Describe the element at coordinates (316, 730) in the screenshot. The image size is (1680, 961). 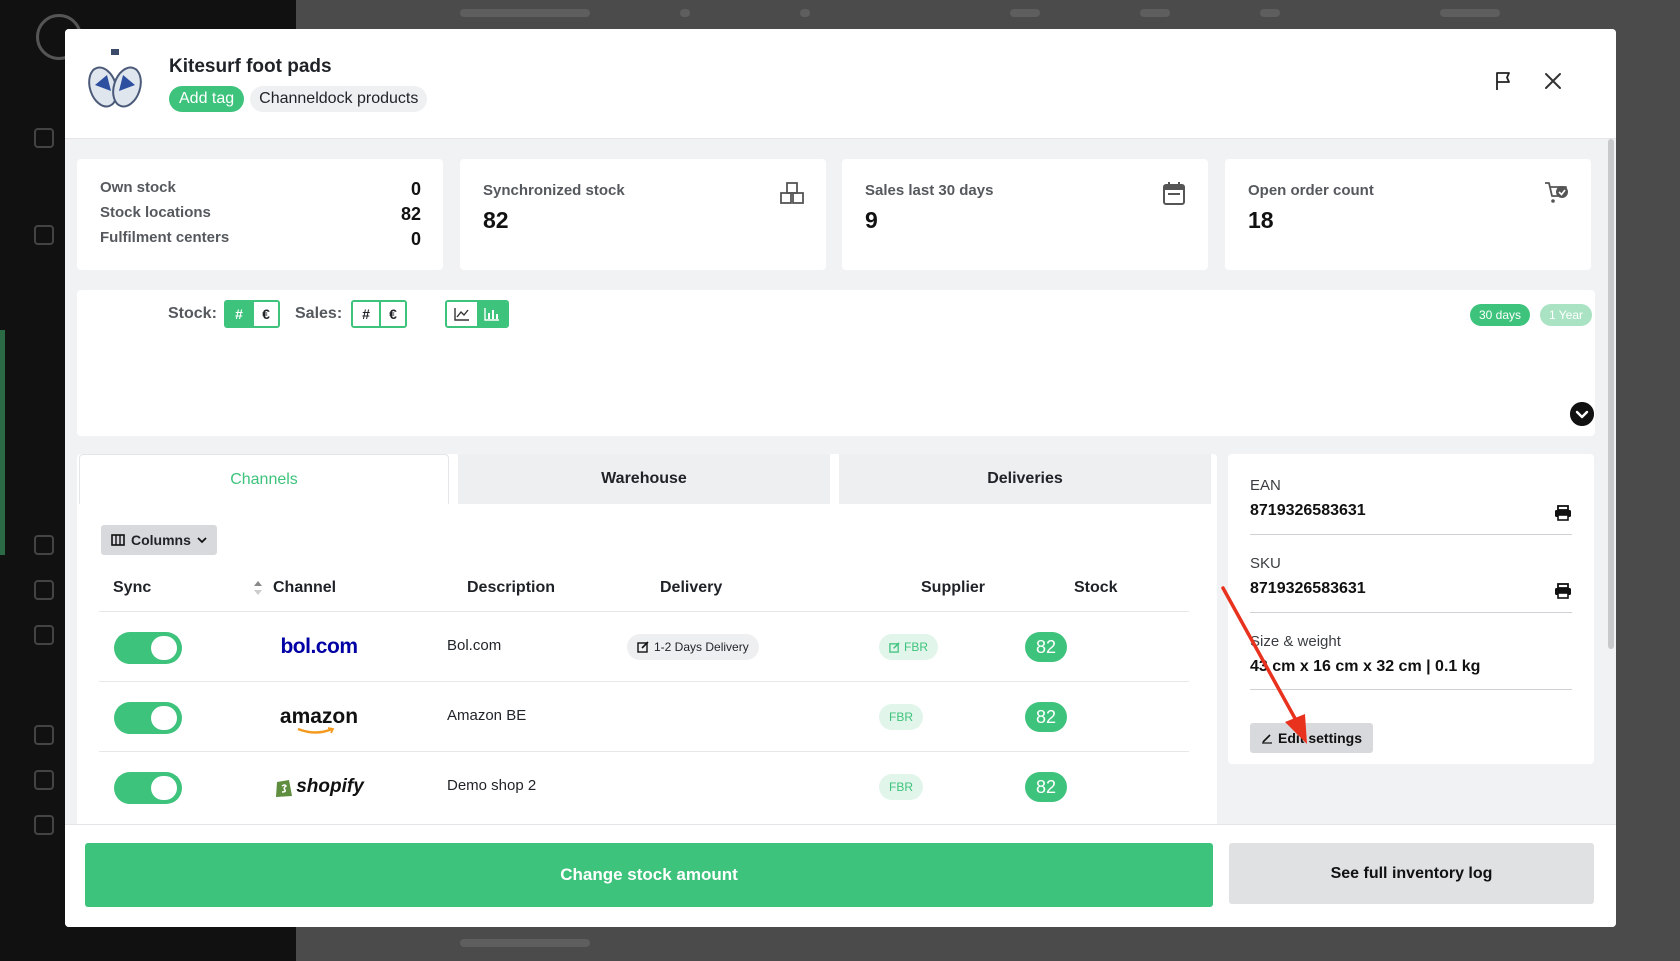
I see `amazon-smile-icon` at that location.